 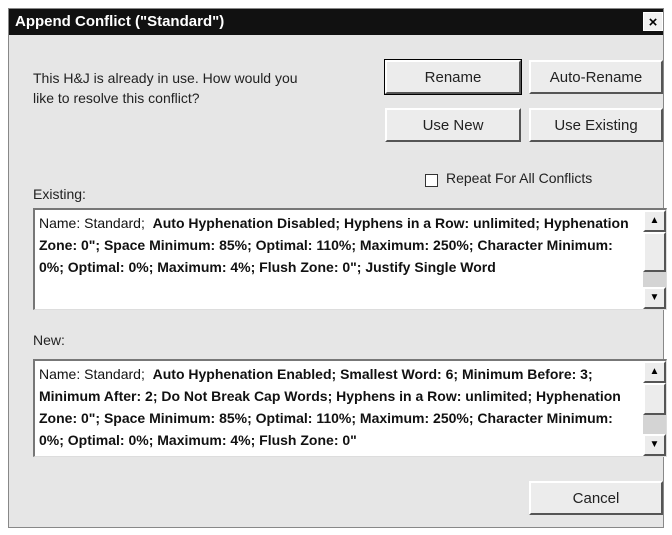 What do you see at coordinates (92, 223) in the screenshot?
I see `existing-name: Name: Standard;` at bounding box center [92, 223].